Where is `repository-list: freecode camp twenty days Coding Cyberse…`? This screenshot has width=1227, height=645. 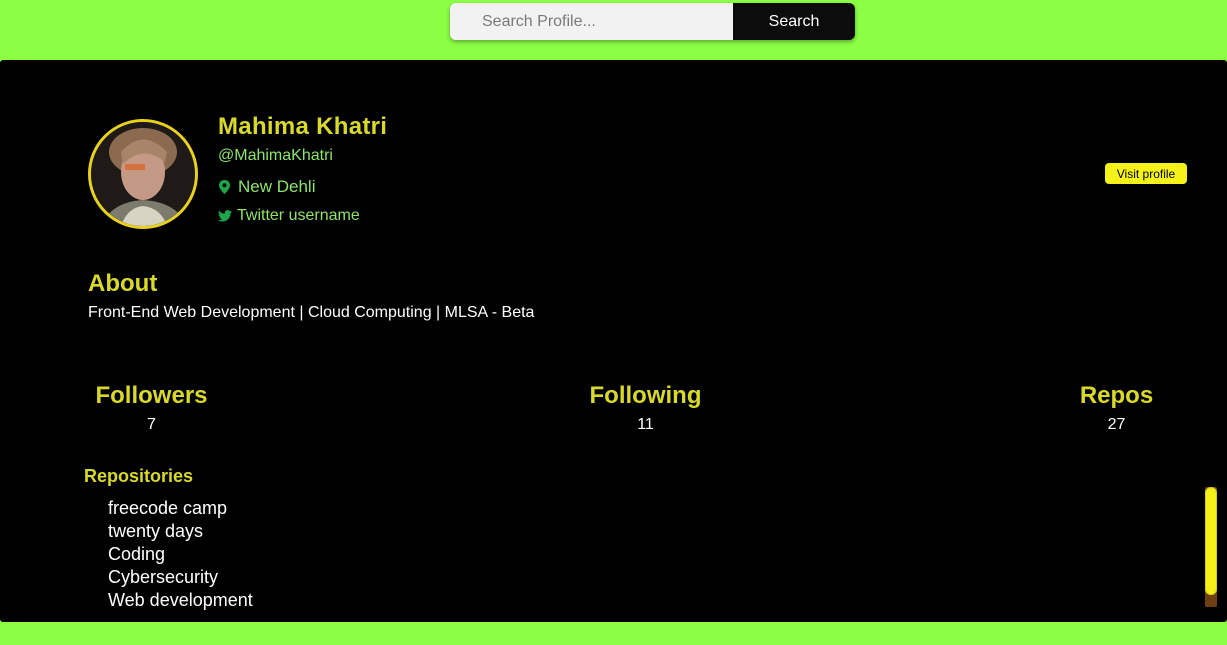 repository-list: freecode camp twenty days Coding Cyberse… is located at coordinates (180, 554).